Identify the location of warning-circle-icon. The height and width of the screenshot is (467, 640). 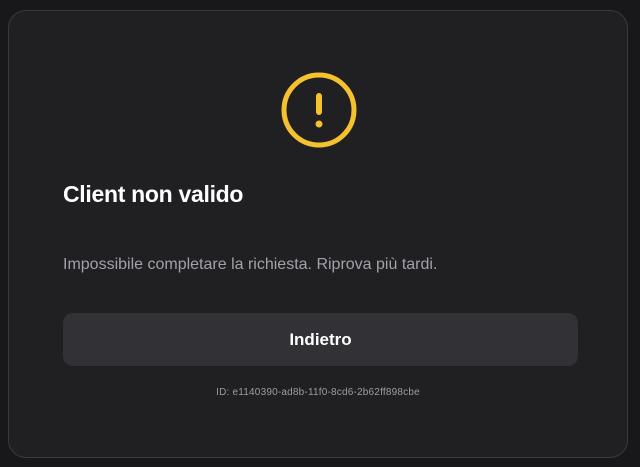
(319, 110).